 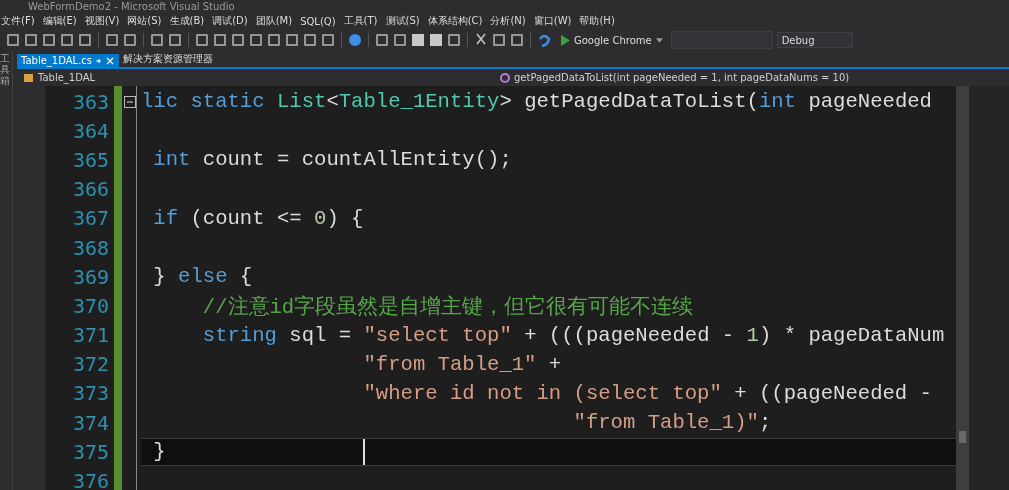 I want to click on code-line: lic static List<Table_1Entity> getPagedDataToList(int pageNeeded, so click(x=536, y=102).